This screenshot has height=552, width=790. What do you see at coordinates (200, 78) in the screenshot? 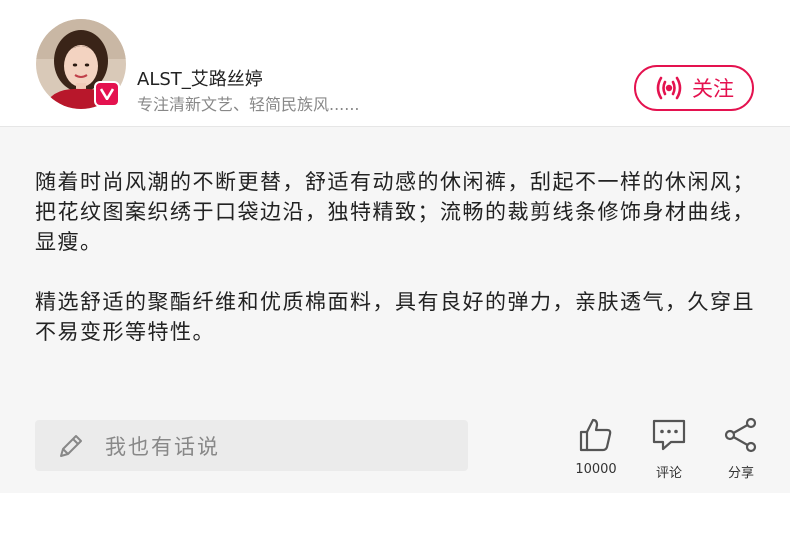
I see `author-username: ALST_艾路丝婷` at bounding box center [200, 78].